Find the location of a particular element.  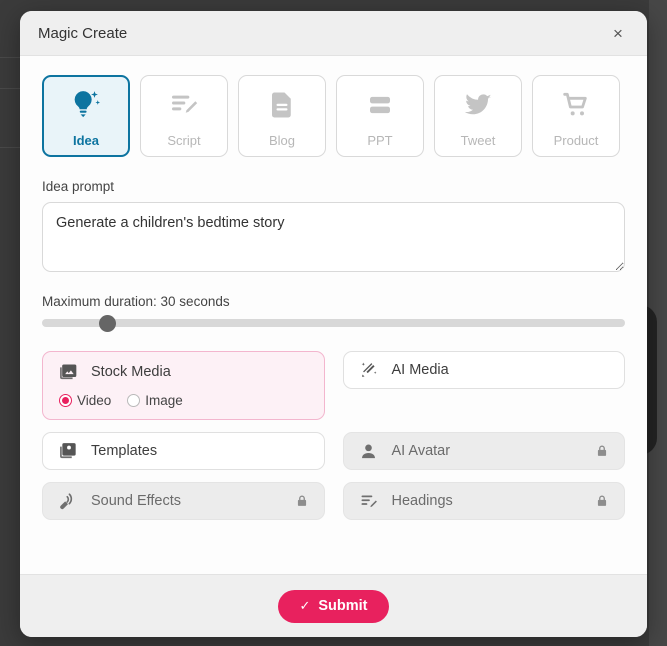

dialog-header: Magic Create × is located at coordinates (333, 33).